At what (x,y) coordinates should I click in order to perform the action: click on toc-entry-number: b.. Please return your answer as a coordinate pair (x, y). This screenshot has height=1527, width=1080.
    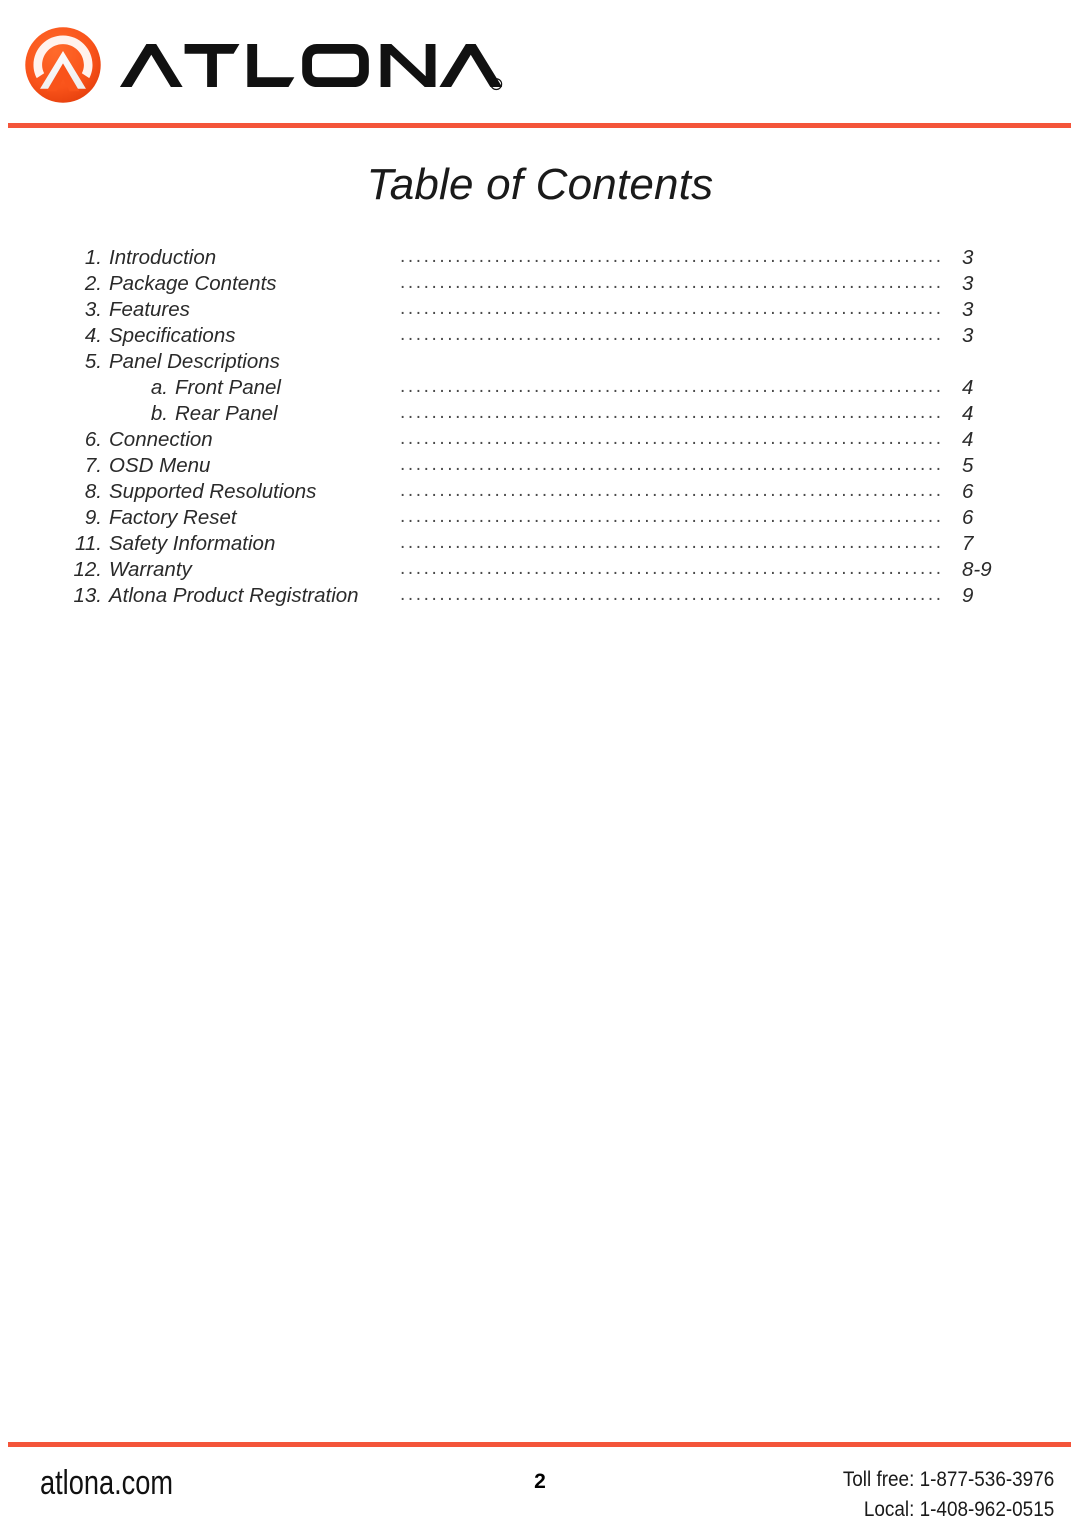
    Looking at the image, I should click on (159, 413).